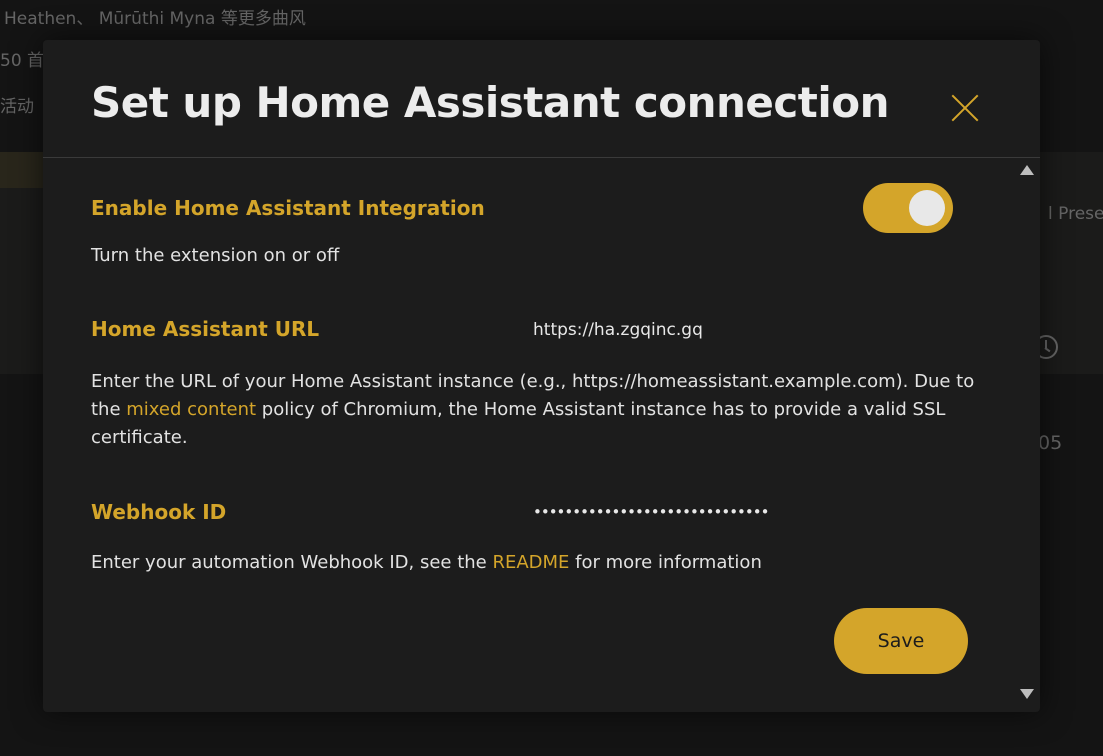 The height and width of the screenshot is (756, 1103). Describe the element at coordinates (1027, 170) in the screenshot. I see `scroll-up-icon` at that location.